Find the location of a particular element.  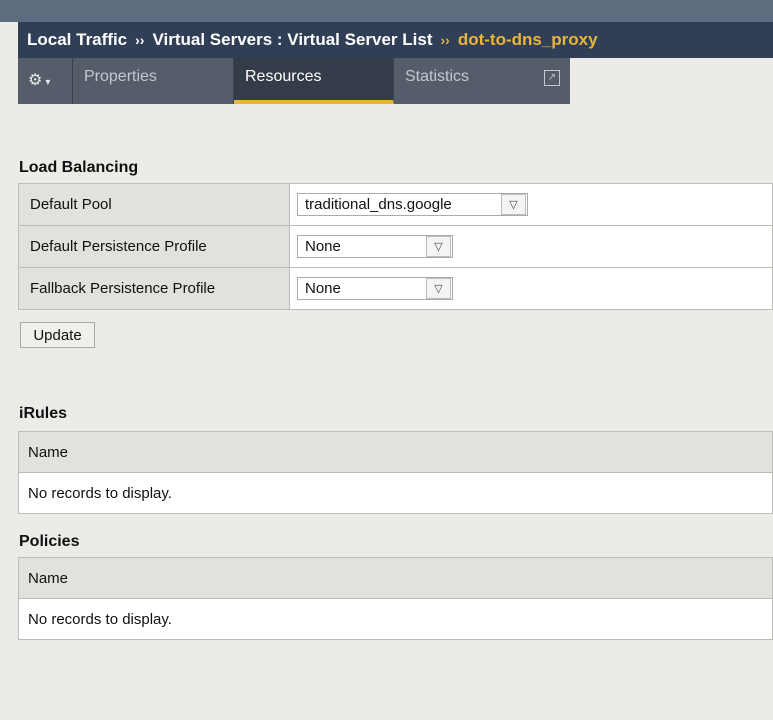

fallback-persistence-value: None is located at coordinates (323, 288).